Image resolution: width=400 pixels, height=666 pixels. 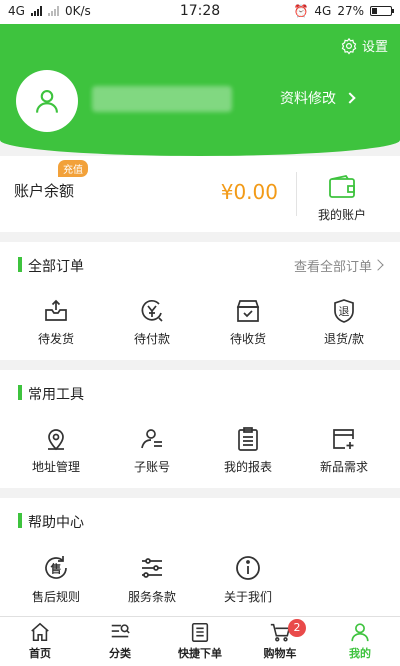 What do you see at coordinates (343, 467) in the screenshot?
I see `tool-item-label: 新品需求` at bounding box center [343, 467].